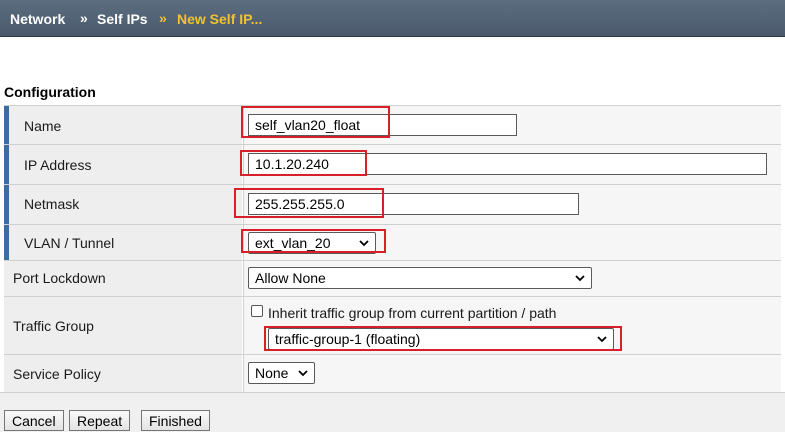 This screenshot has width=785, height=432. What do you see at coordinates (293, 243) in the screenshot?
I see `vlan-tunnel-value: ext_vlan_20` at bounding box center [293, 243].